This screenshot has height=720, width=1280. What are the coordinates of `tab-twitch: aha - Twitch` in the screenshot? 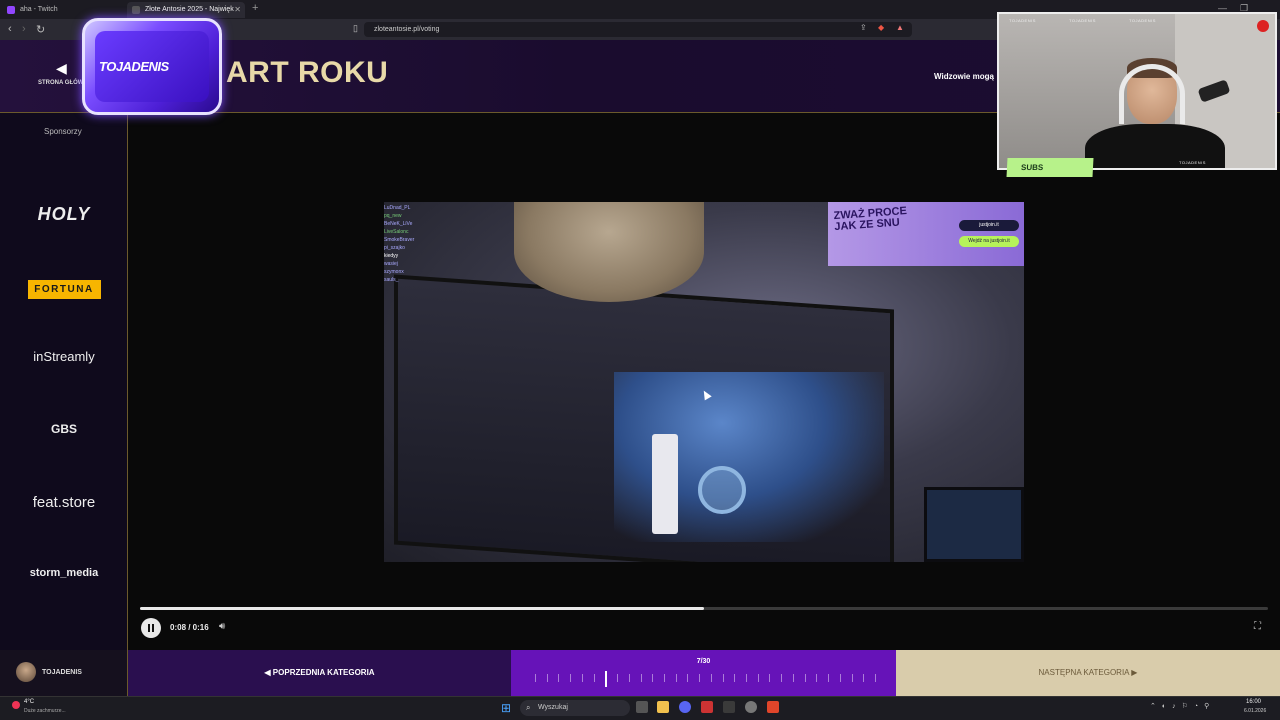 It's located at (62, 10).